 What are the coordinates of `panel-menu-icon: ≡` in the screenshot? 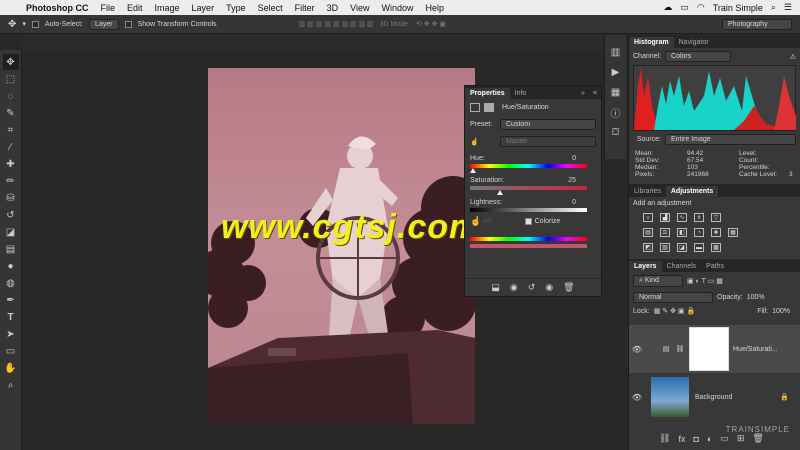 It's located at (595, 93).